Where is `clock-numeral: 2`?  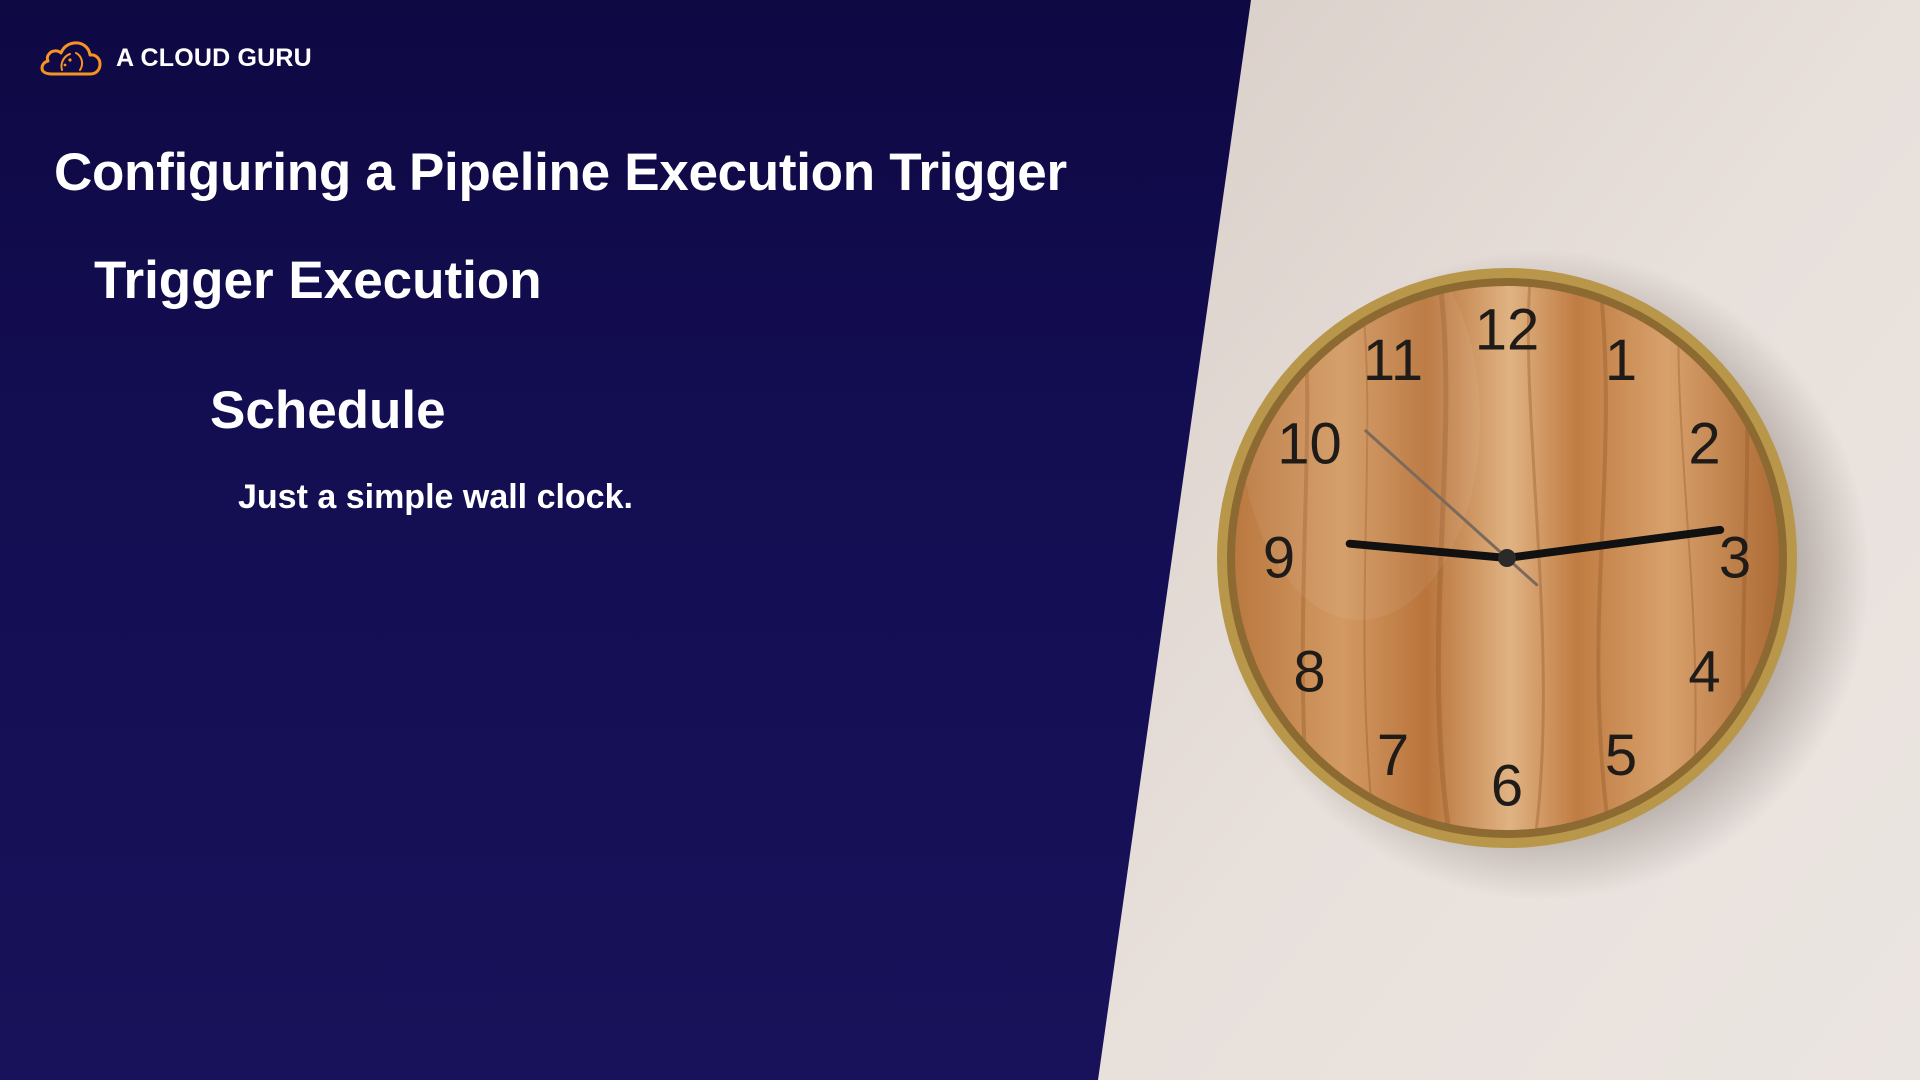 clock-numeral: 2 is located at coordinates (1704, 444).